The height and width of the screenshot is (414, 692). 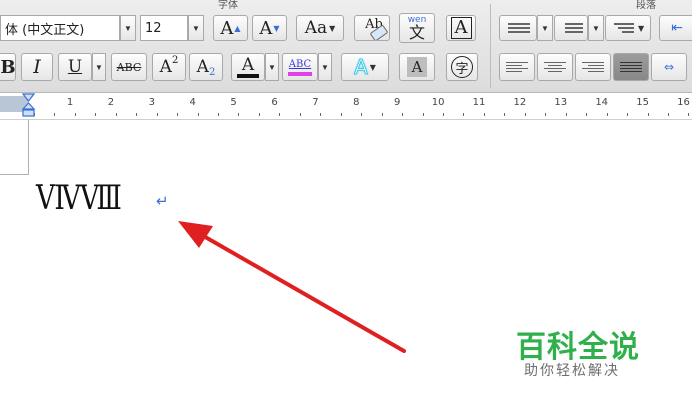 What do you see at coordinates (461, 28) in the screenshot?
I see `character-border-button: A` at bounding box center [461, 28].